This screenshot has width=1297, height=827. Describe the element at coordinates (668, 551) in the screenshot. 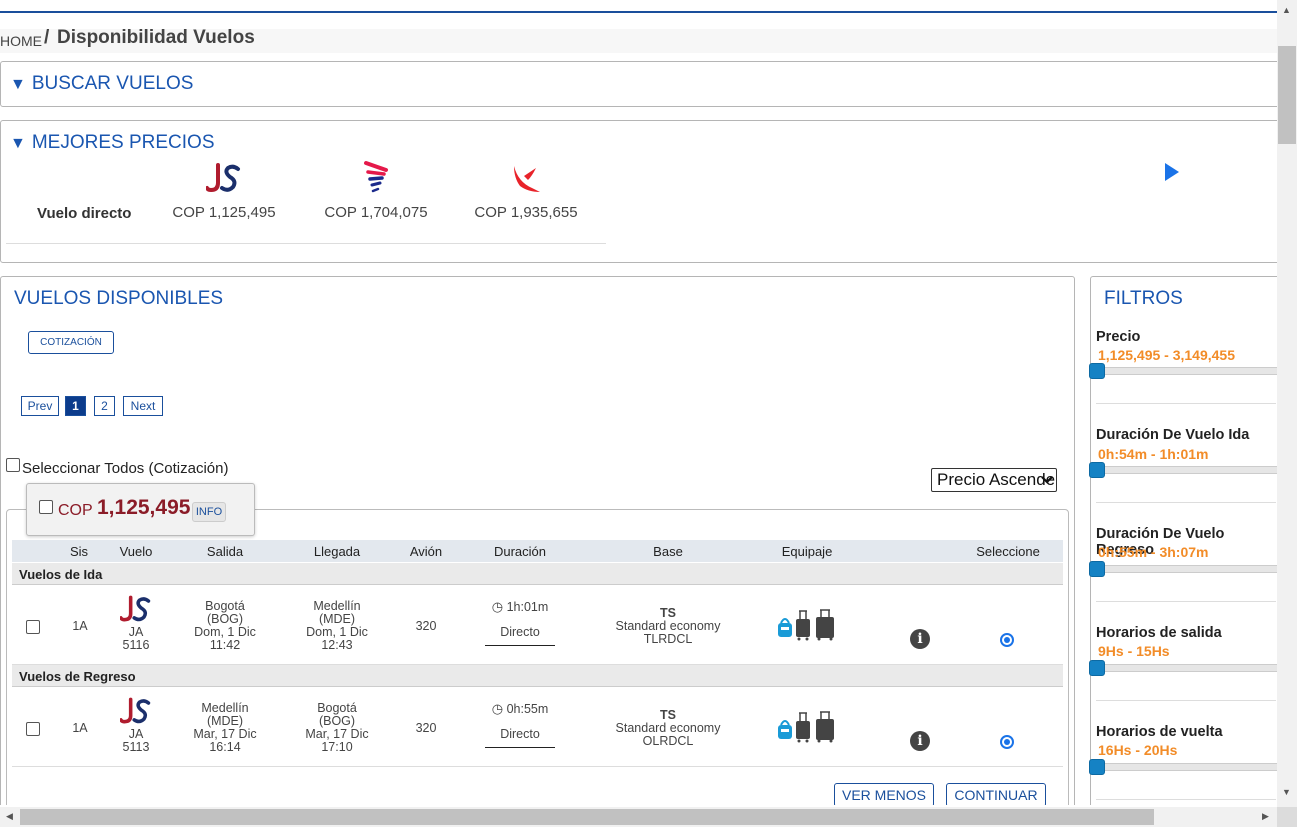

I see `col-base: Base` at that location.